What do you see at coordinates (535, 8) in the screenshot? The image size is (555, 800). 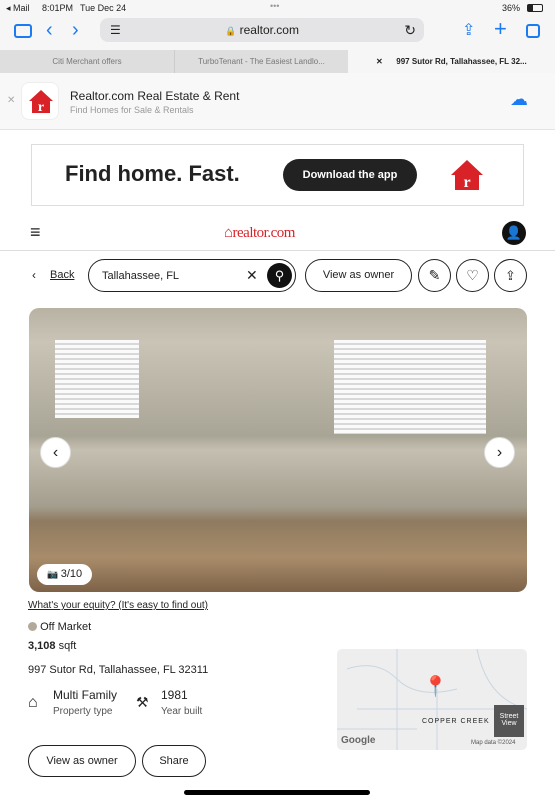 I see `battery-icon` at bounding box center [535, 8].